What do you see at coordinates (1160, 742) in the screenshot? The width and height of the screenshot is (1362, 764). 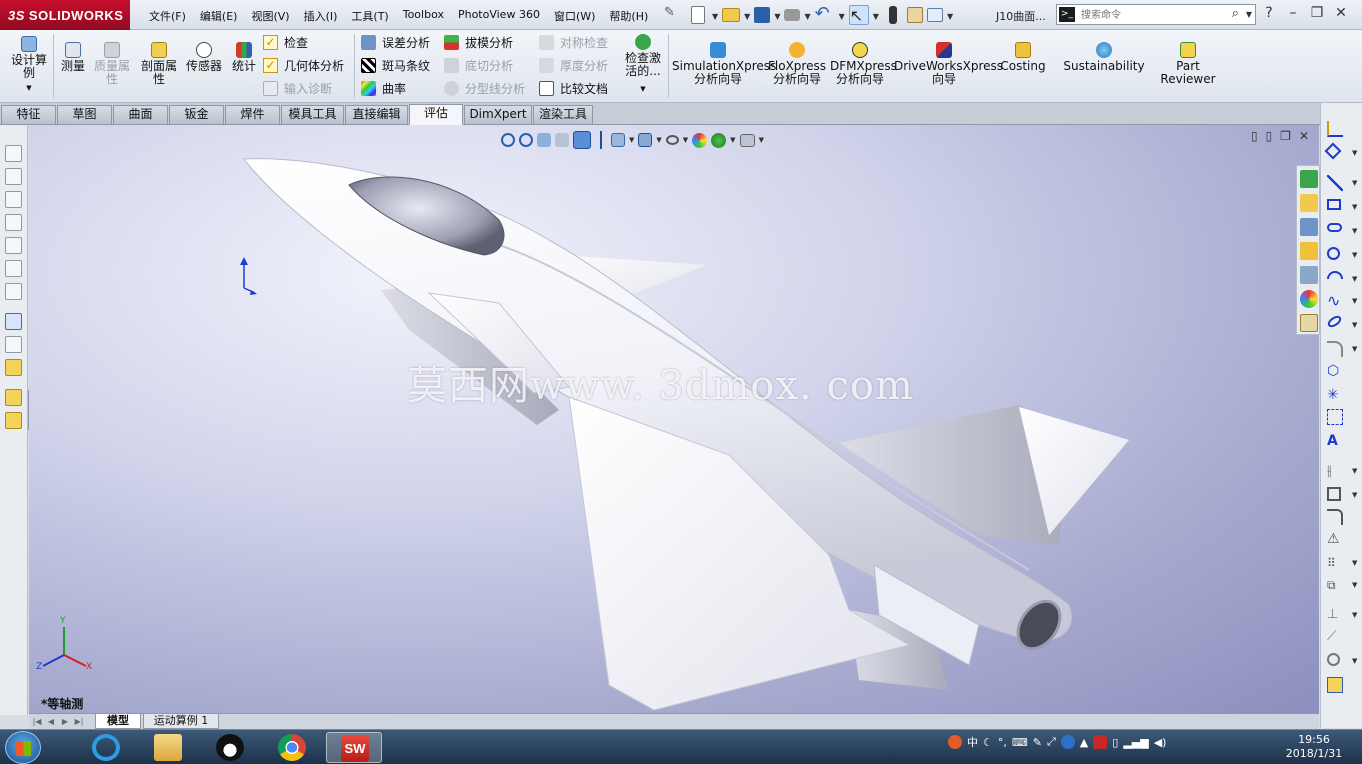 I see `volume-icon: ◀)` at bounding box center [1160, 742].